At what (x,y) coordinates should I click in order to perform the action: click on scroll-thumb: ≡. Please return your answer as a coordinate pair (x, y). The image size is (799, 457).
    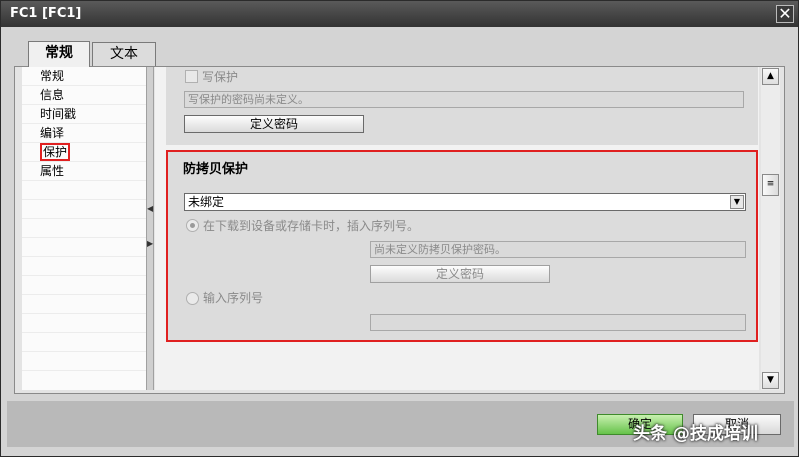
    Looking at the image, I should click on (770, 185).